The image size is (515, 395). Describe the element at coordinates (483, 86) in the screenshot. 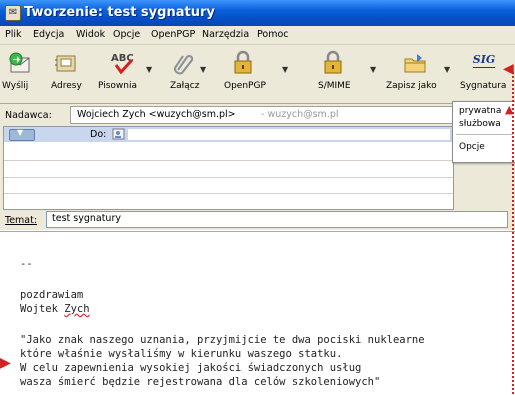

I see `signature-label: Sygnatura` at that location.